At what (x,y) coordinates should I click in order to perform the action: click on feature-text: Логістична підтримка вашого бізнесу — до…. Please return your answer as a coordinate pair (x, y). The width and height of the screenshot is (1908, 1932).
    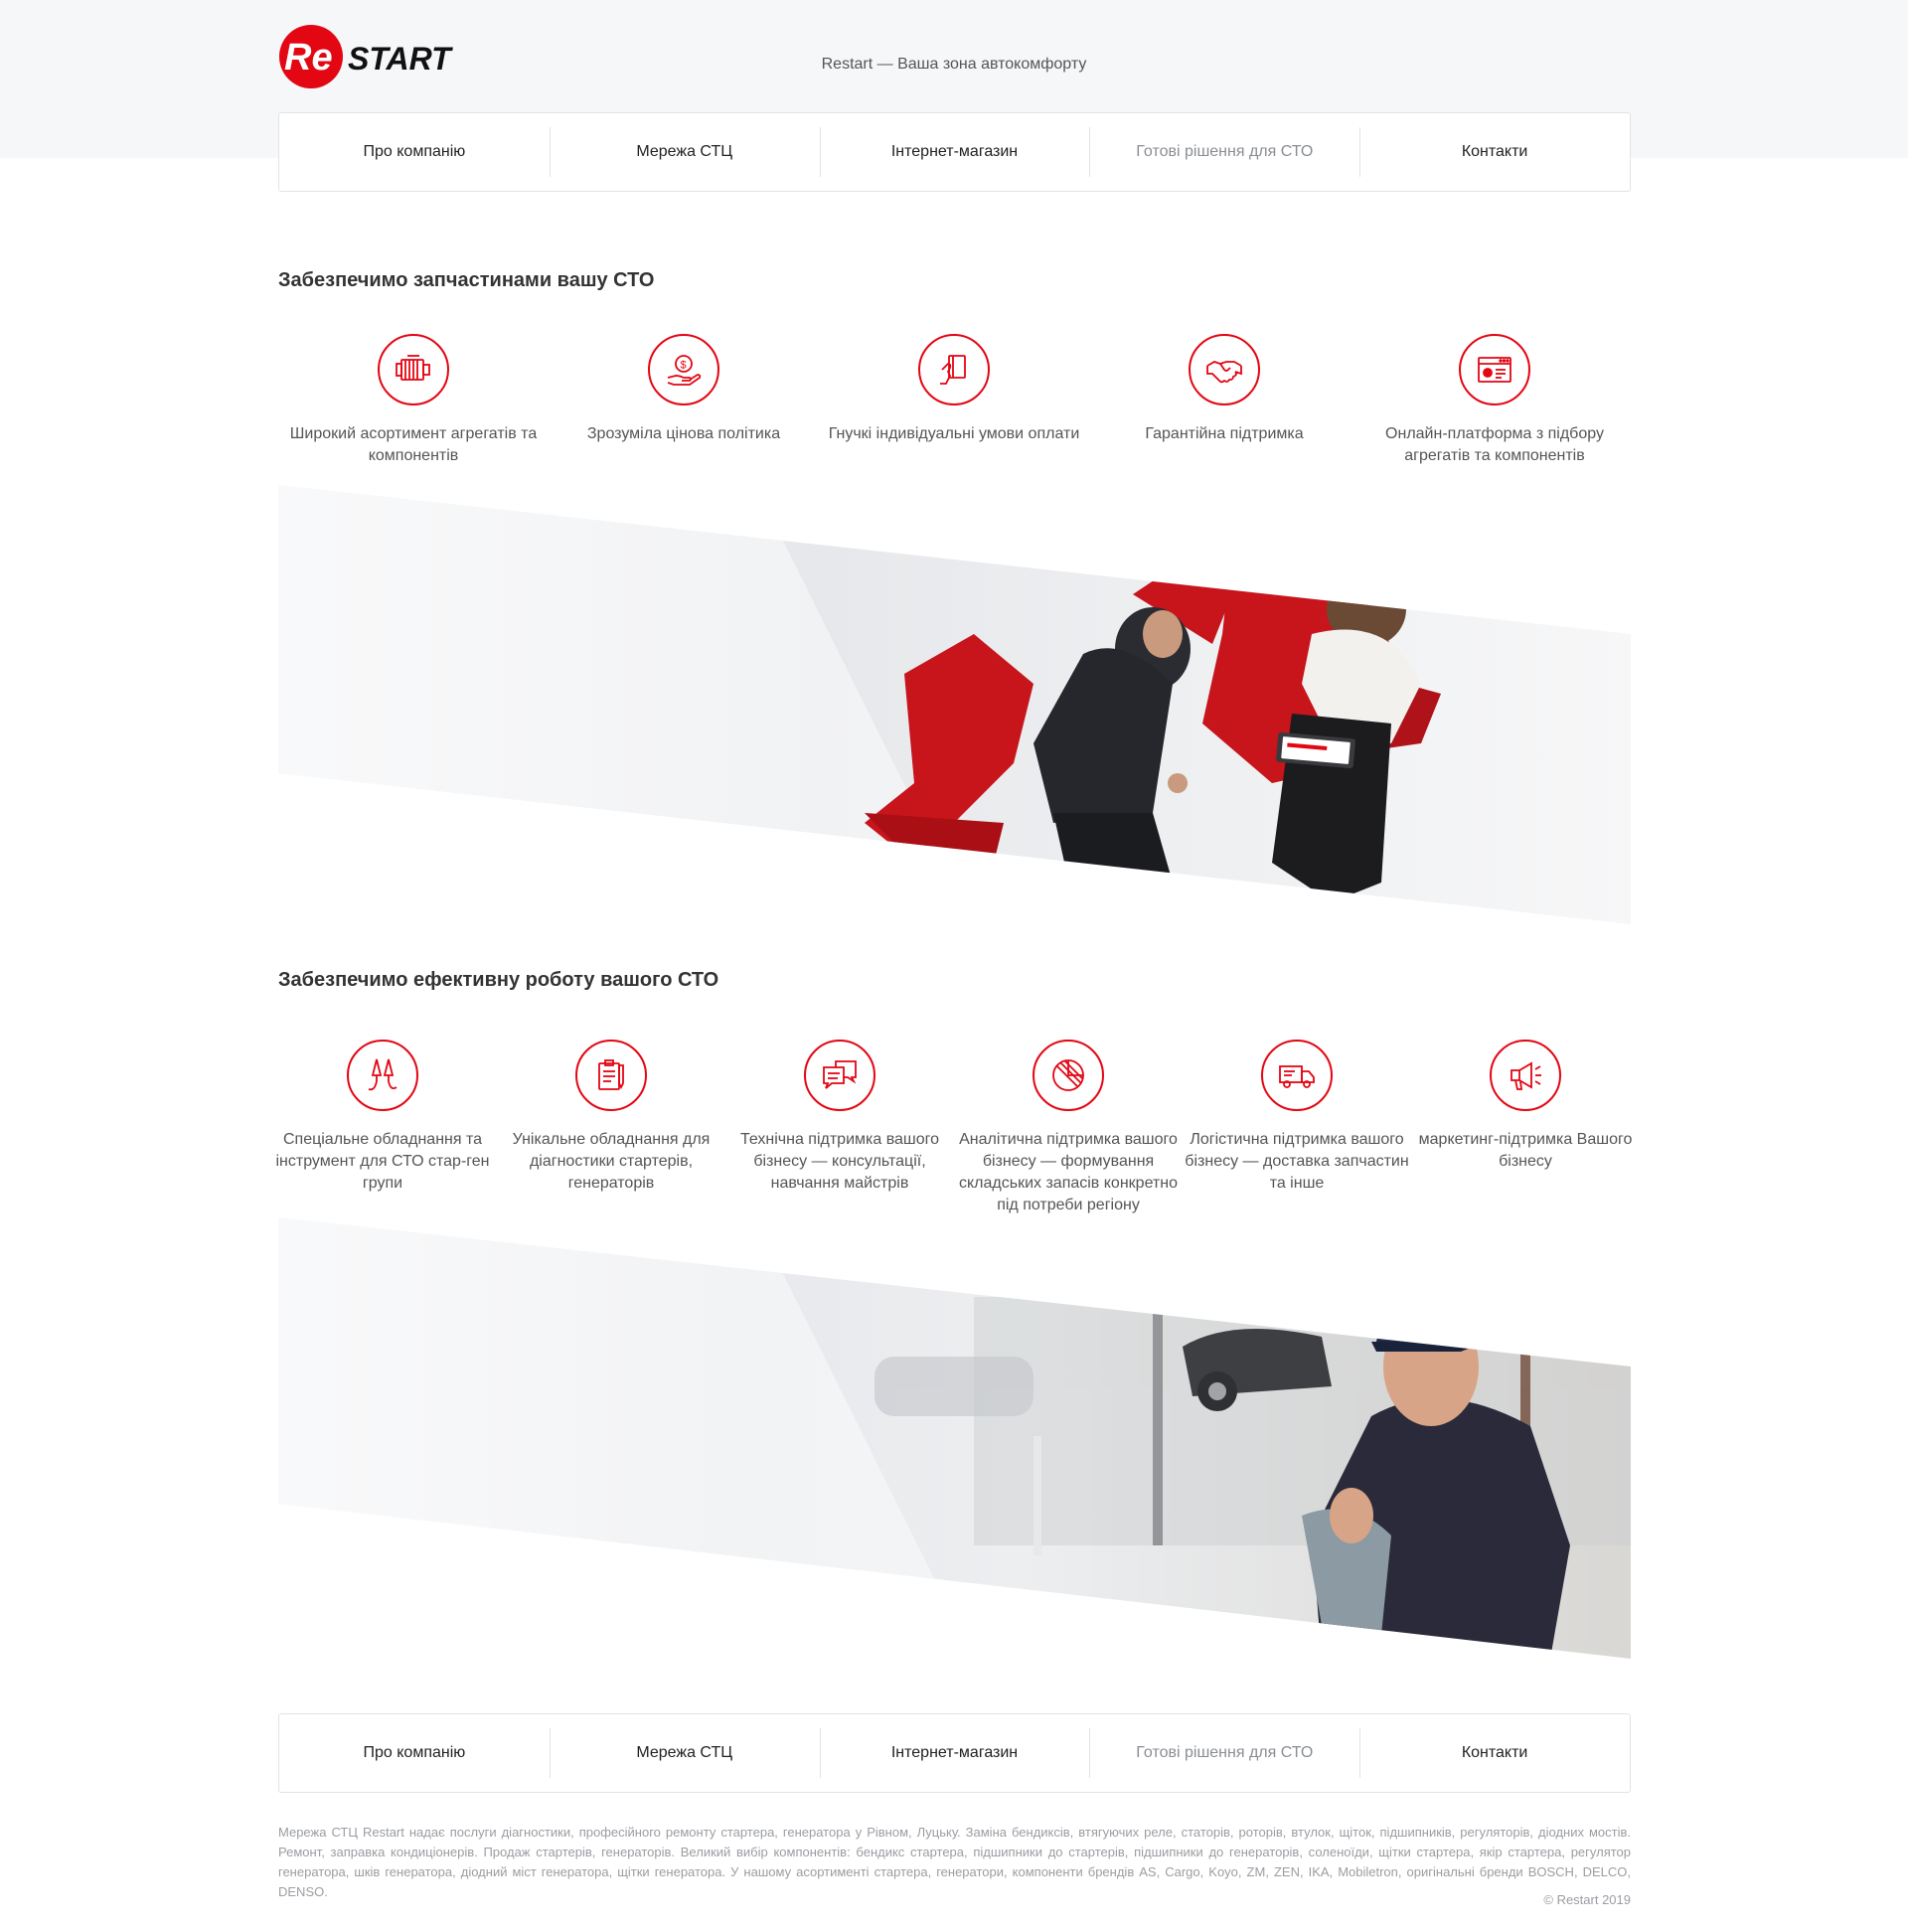
    Looking at the image, I should click on (1297, 1161).